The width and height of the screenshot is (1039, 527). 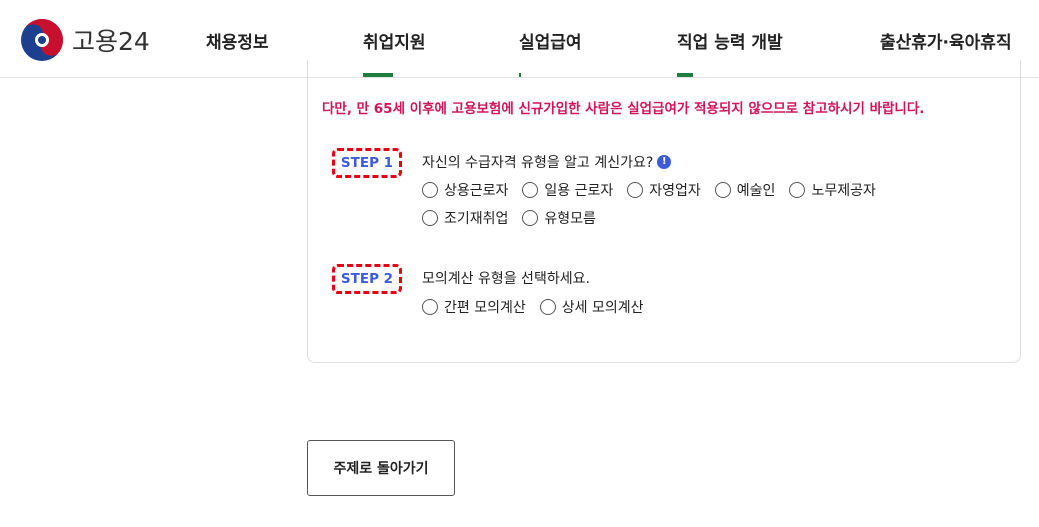 What do you see at coordinates (476, 191) in the screenshot?
I see `radio-label: 상용근로자` at bounding box center [476, 191].